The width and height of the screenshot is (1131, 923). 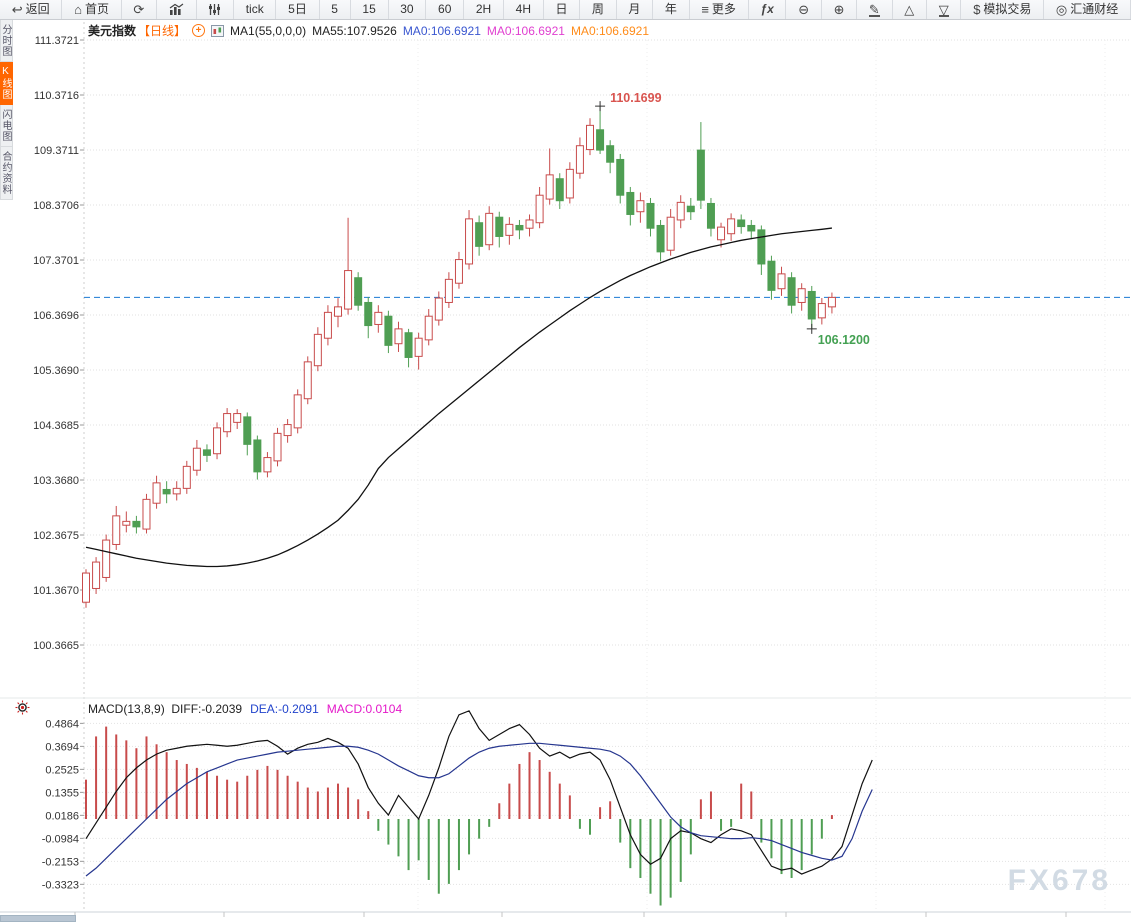 What do you see at coordinates (609, 30) in the screenshot?
I see `ma0-value-3: MA0:106.6921` at bounding box center [609, 30].